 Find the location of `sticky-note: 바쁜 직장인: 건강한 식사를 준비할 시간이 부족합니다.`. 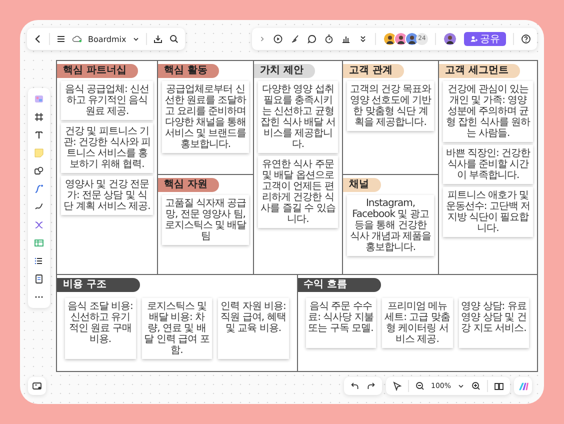

sticky-note: 바쁜 직장인: 건강한 식사를 준비할 시간이 부족합니다. is located at coordinates (488, 164).